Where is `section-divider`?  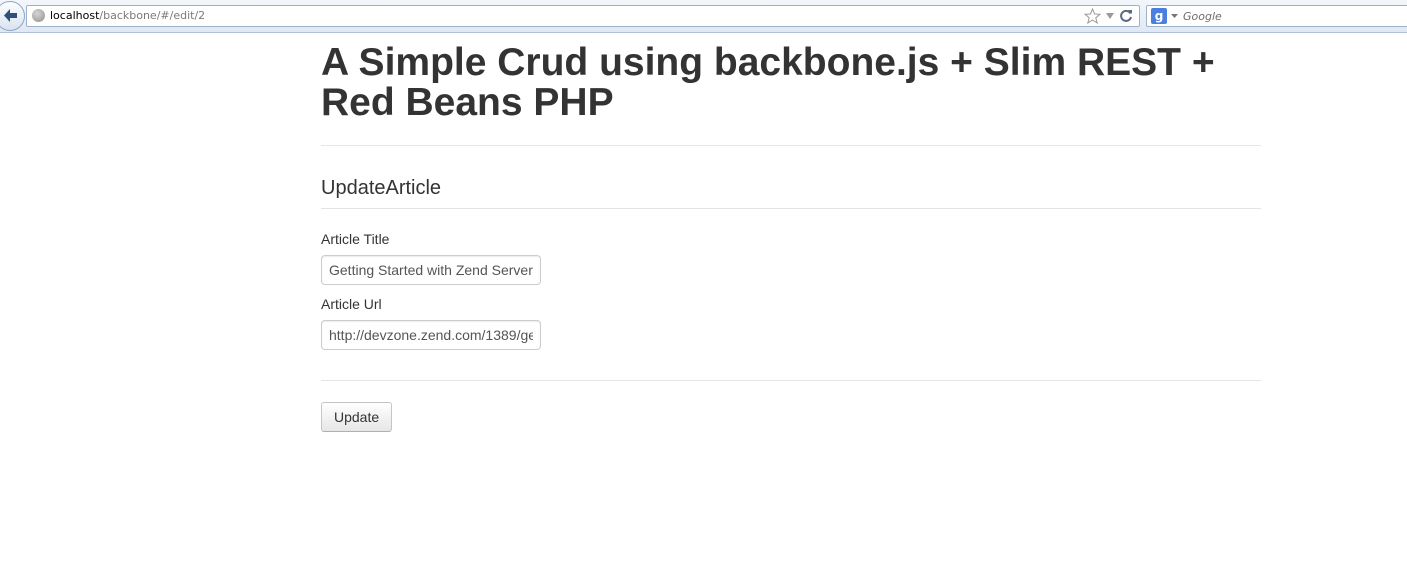
section-divider is located at coordinates (791, 208).